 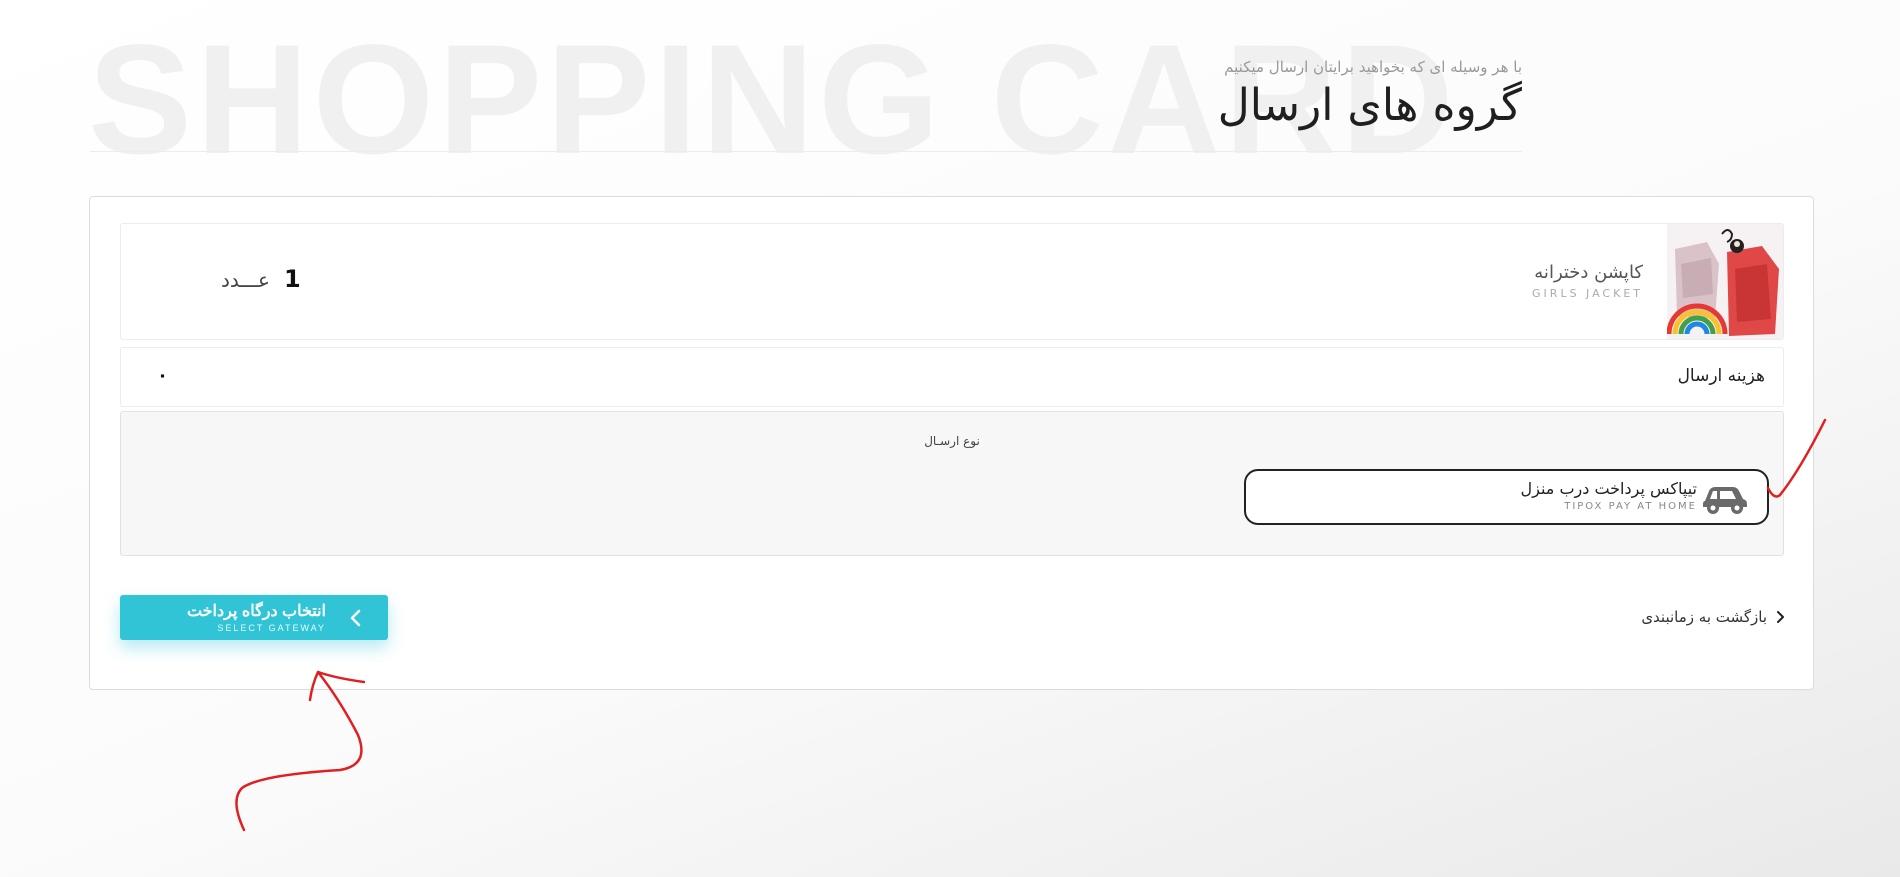 What do you see at coordinates (952, 377) in the screenshot?
I see `shipping-cost-row: هزینه ارسال ۰` at bounding box center [952, 377].